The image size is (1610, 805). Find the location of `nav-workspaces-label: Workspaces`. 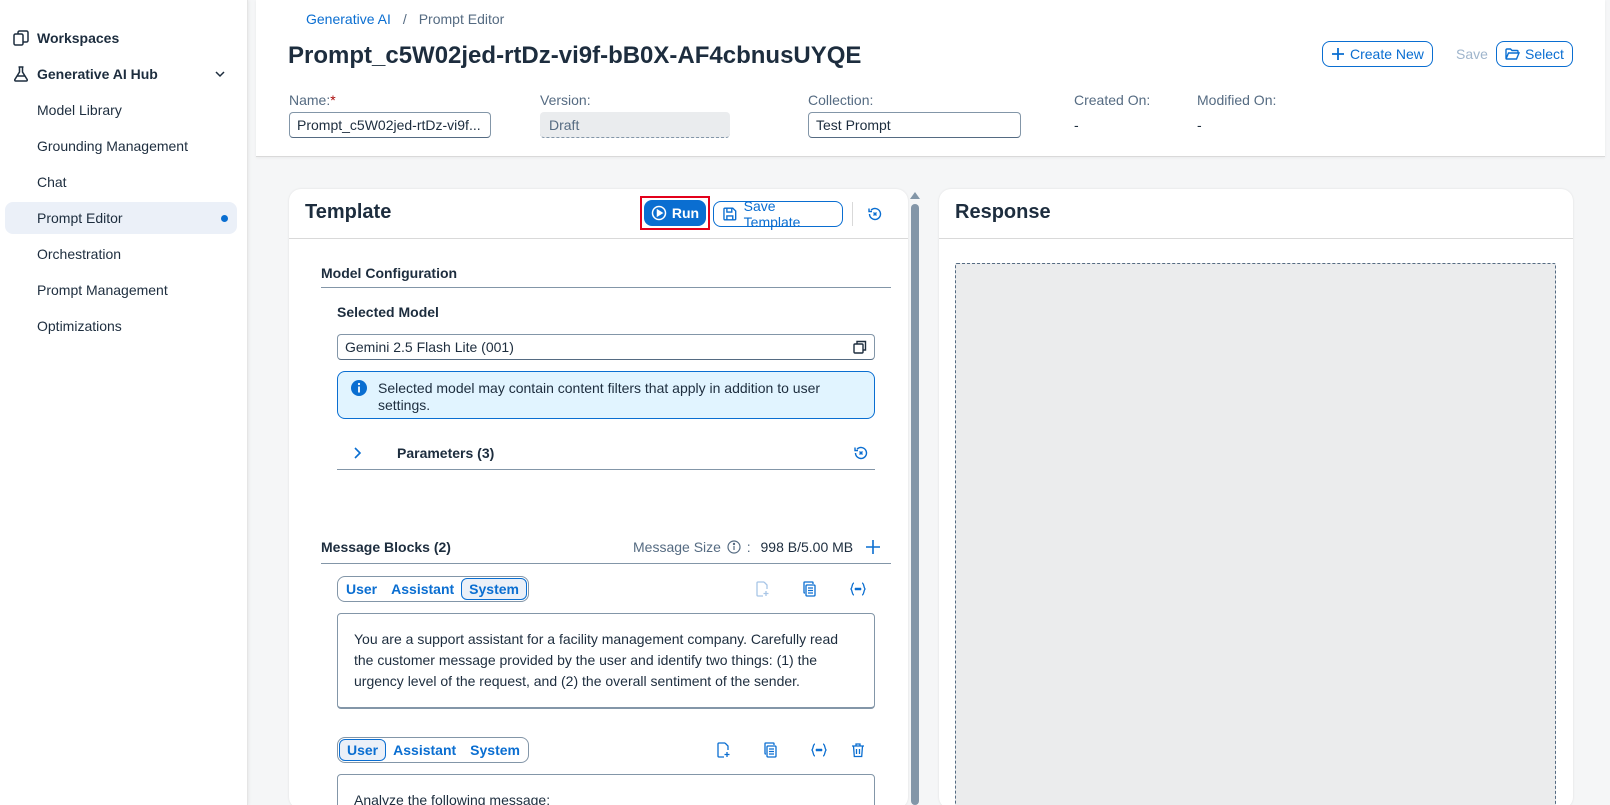

nav-workspaces-label: Workspaces is located at coordinates (78, 38).